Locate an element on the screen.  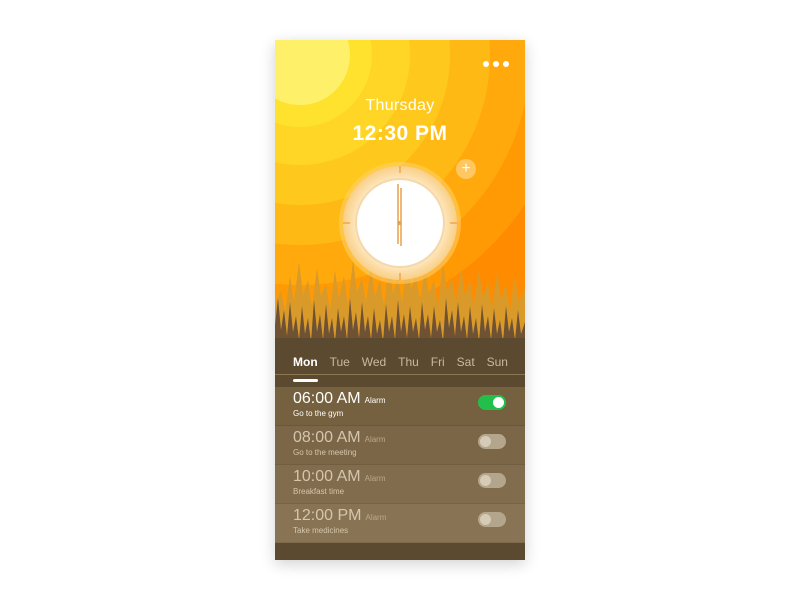
alarm-item: 06:00 AM Alarm Go to the gym is located at coordinates (400, 406).